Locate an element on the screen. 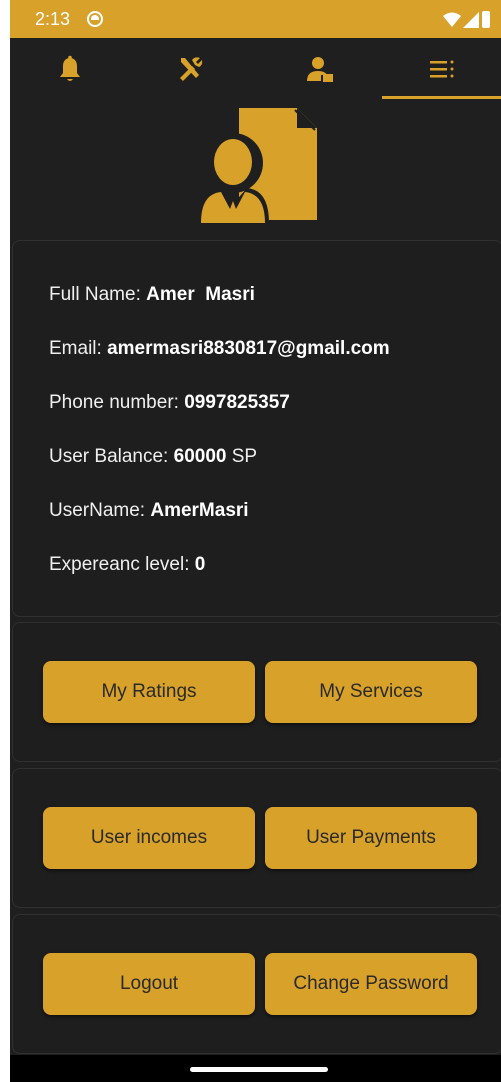 Image resolution: width=501 pixels, height=1082 pixels. home-gesture-handle is located at coordinates (259, 1069).